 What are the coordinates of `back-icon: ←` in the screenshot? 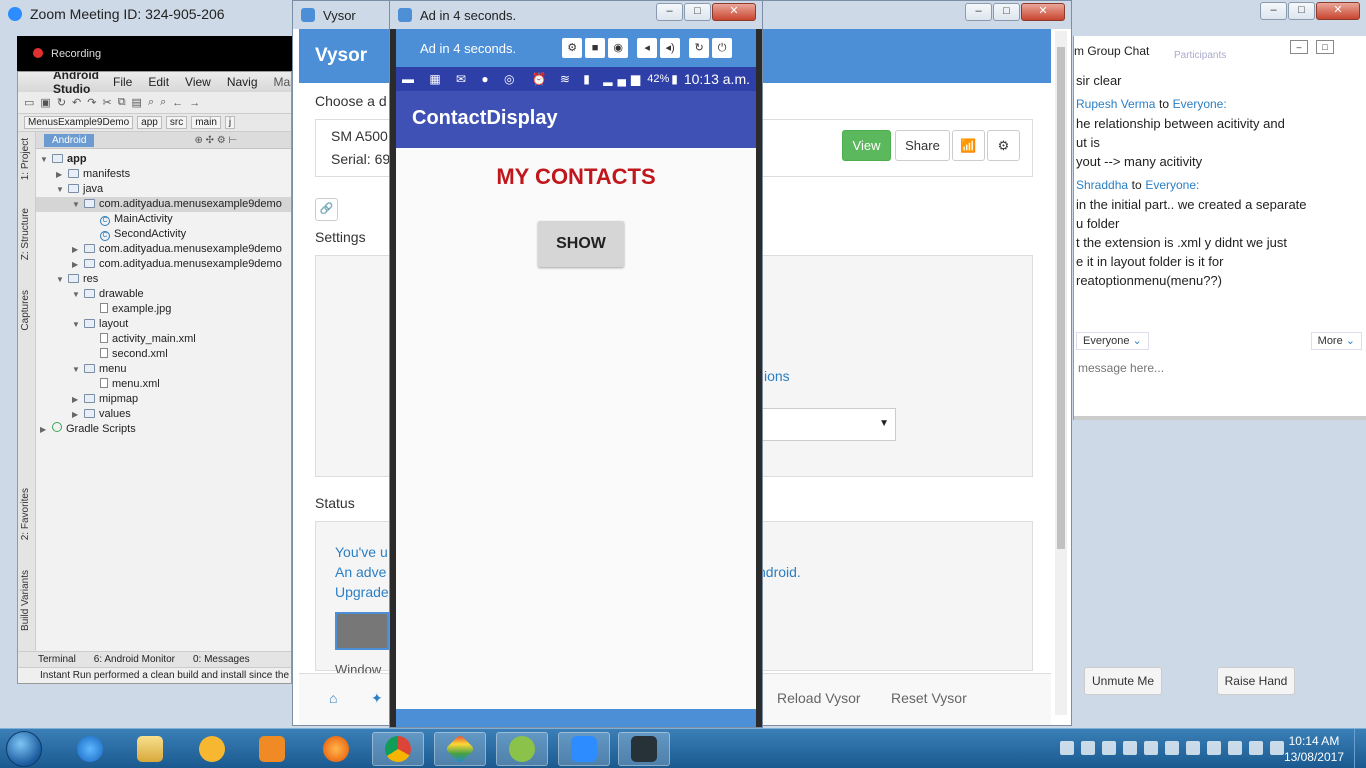 It's located at (177, 103).